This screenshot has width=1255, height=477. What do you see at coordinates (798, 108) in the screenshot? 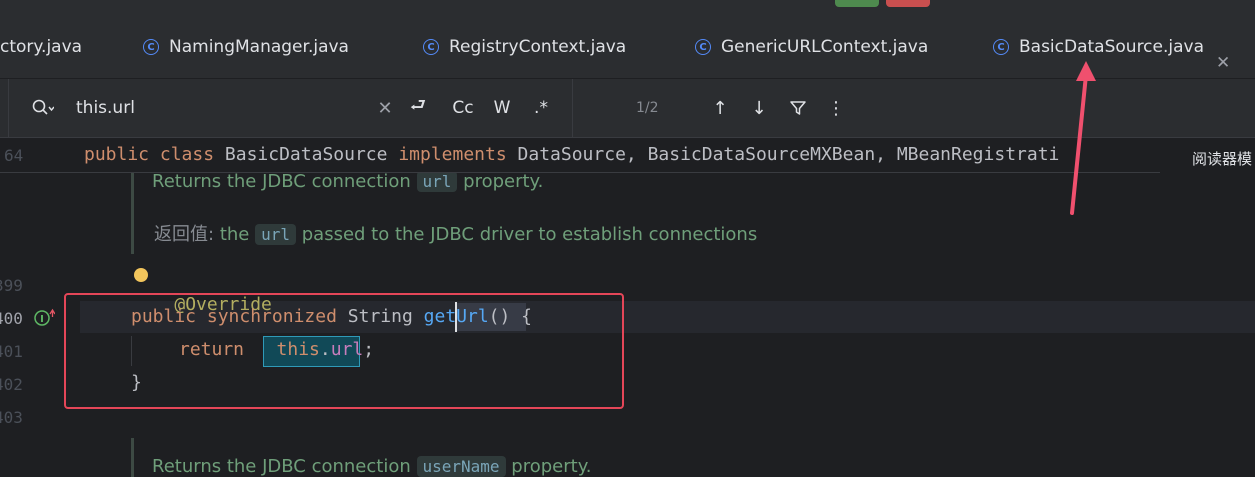
I see `filter-icon` at bounding box center [798, 108].